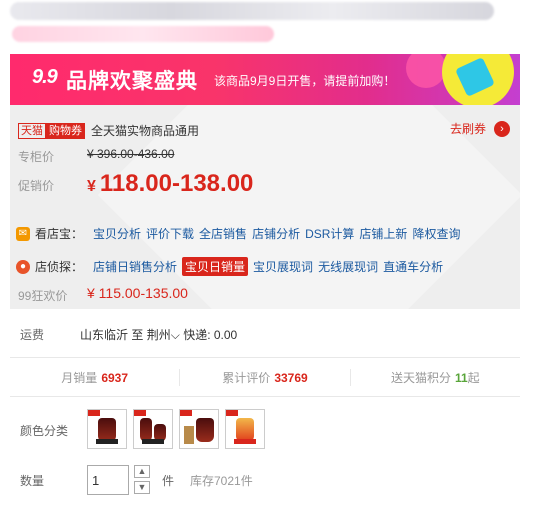  Describe the element at coordinates (79, 377) in the screenshot. I see `monthly-sales-label: 月销量` at that location.